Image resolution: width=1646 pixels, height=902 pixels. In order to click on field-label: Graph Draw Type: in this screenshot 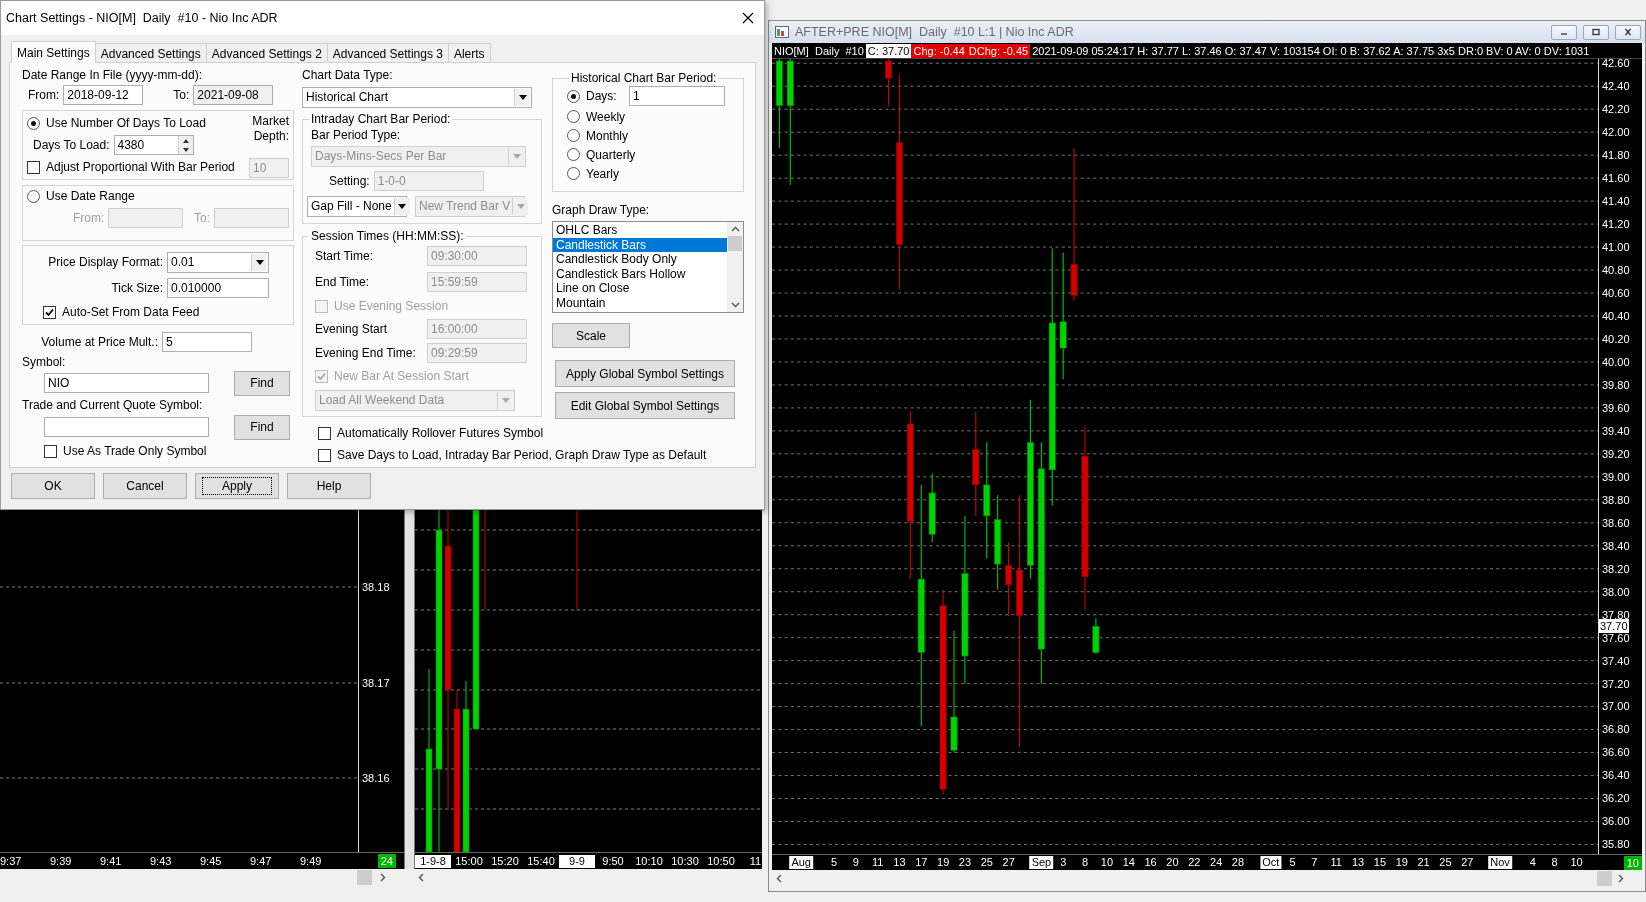, I will do `click(601, 210)`.